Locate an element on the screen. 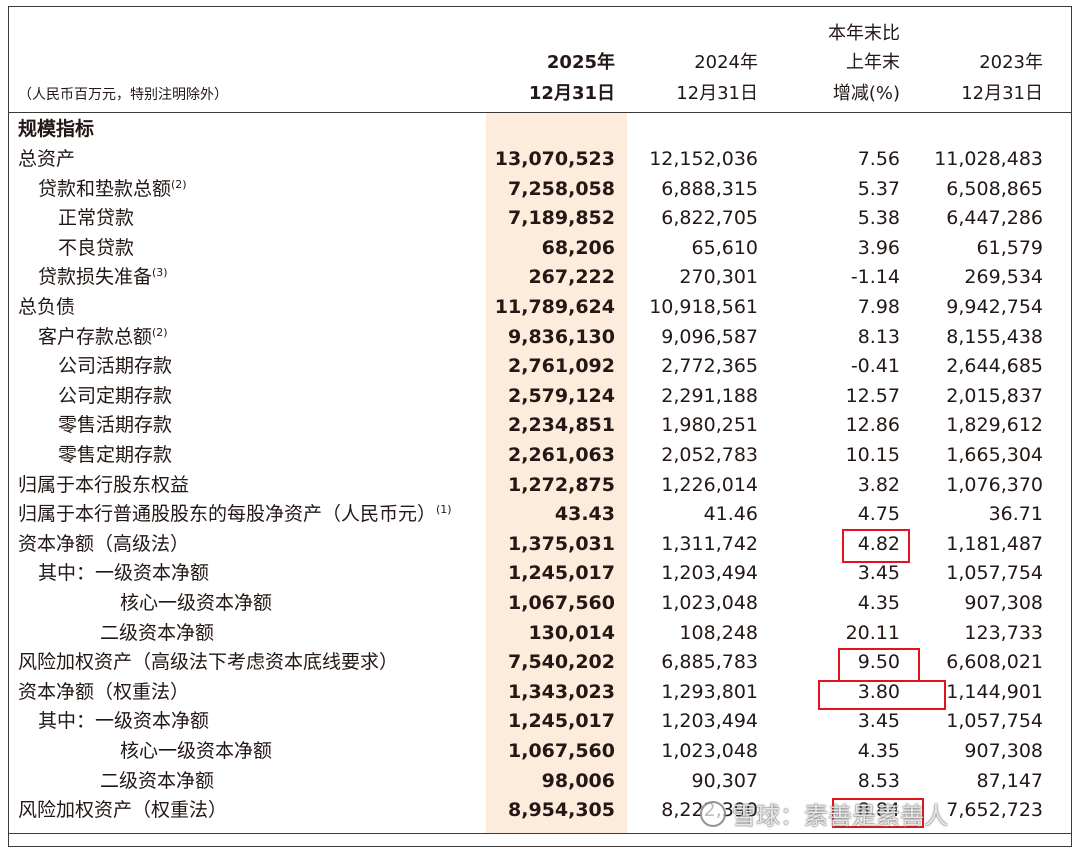 This screenshot has width=1080, height=853. col-2024-header-year: 2024年 is located at coordinates (726, 62).